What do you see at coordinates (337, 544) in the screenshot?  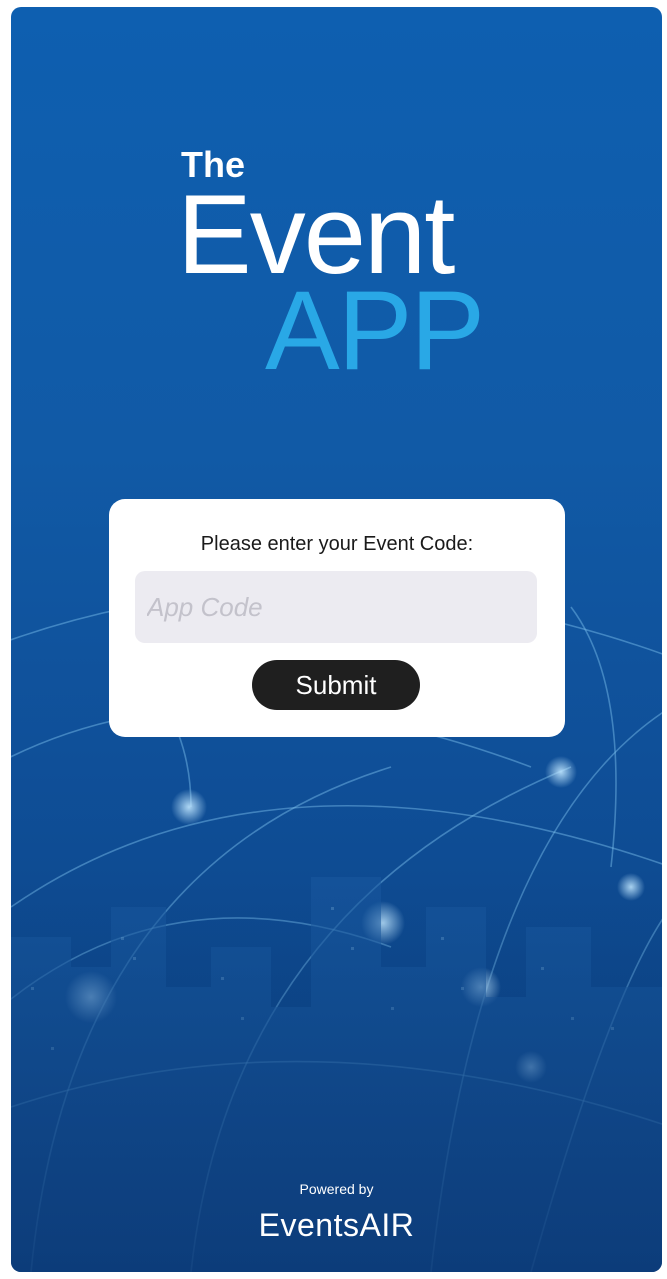 I see `event-code-prompt: Please enter your Event Code:` at bounding box center [337, 544].